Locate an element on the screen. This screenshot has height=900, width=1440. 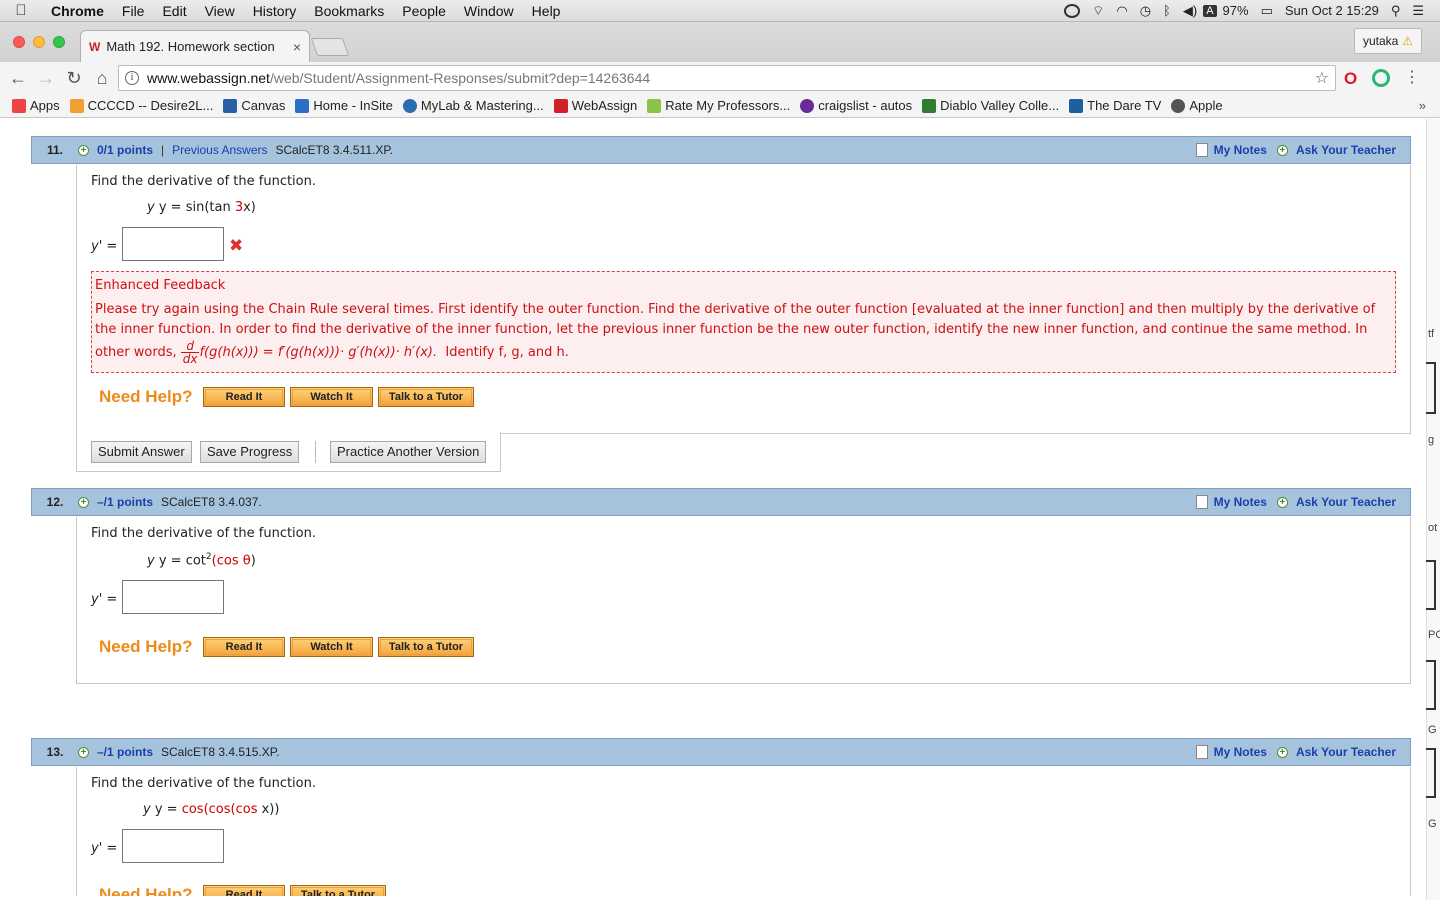
bookmark-label: WebAssign is located at coordinates (604, 105).